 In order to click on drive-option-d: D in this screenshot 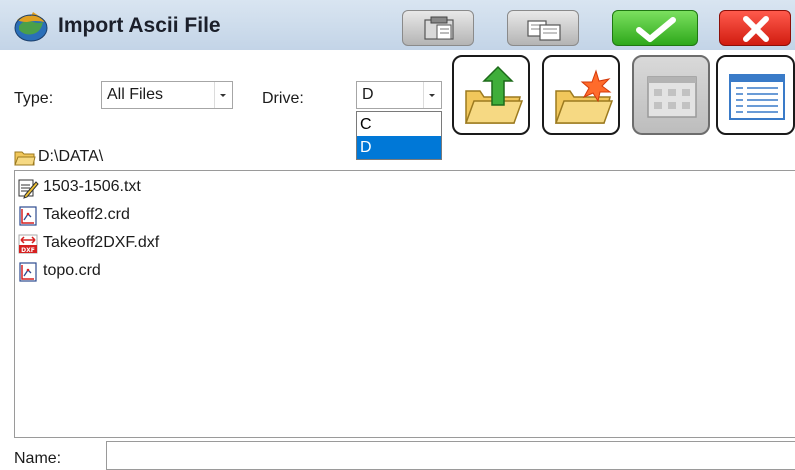, I will do `click(399, 147)`.